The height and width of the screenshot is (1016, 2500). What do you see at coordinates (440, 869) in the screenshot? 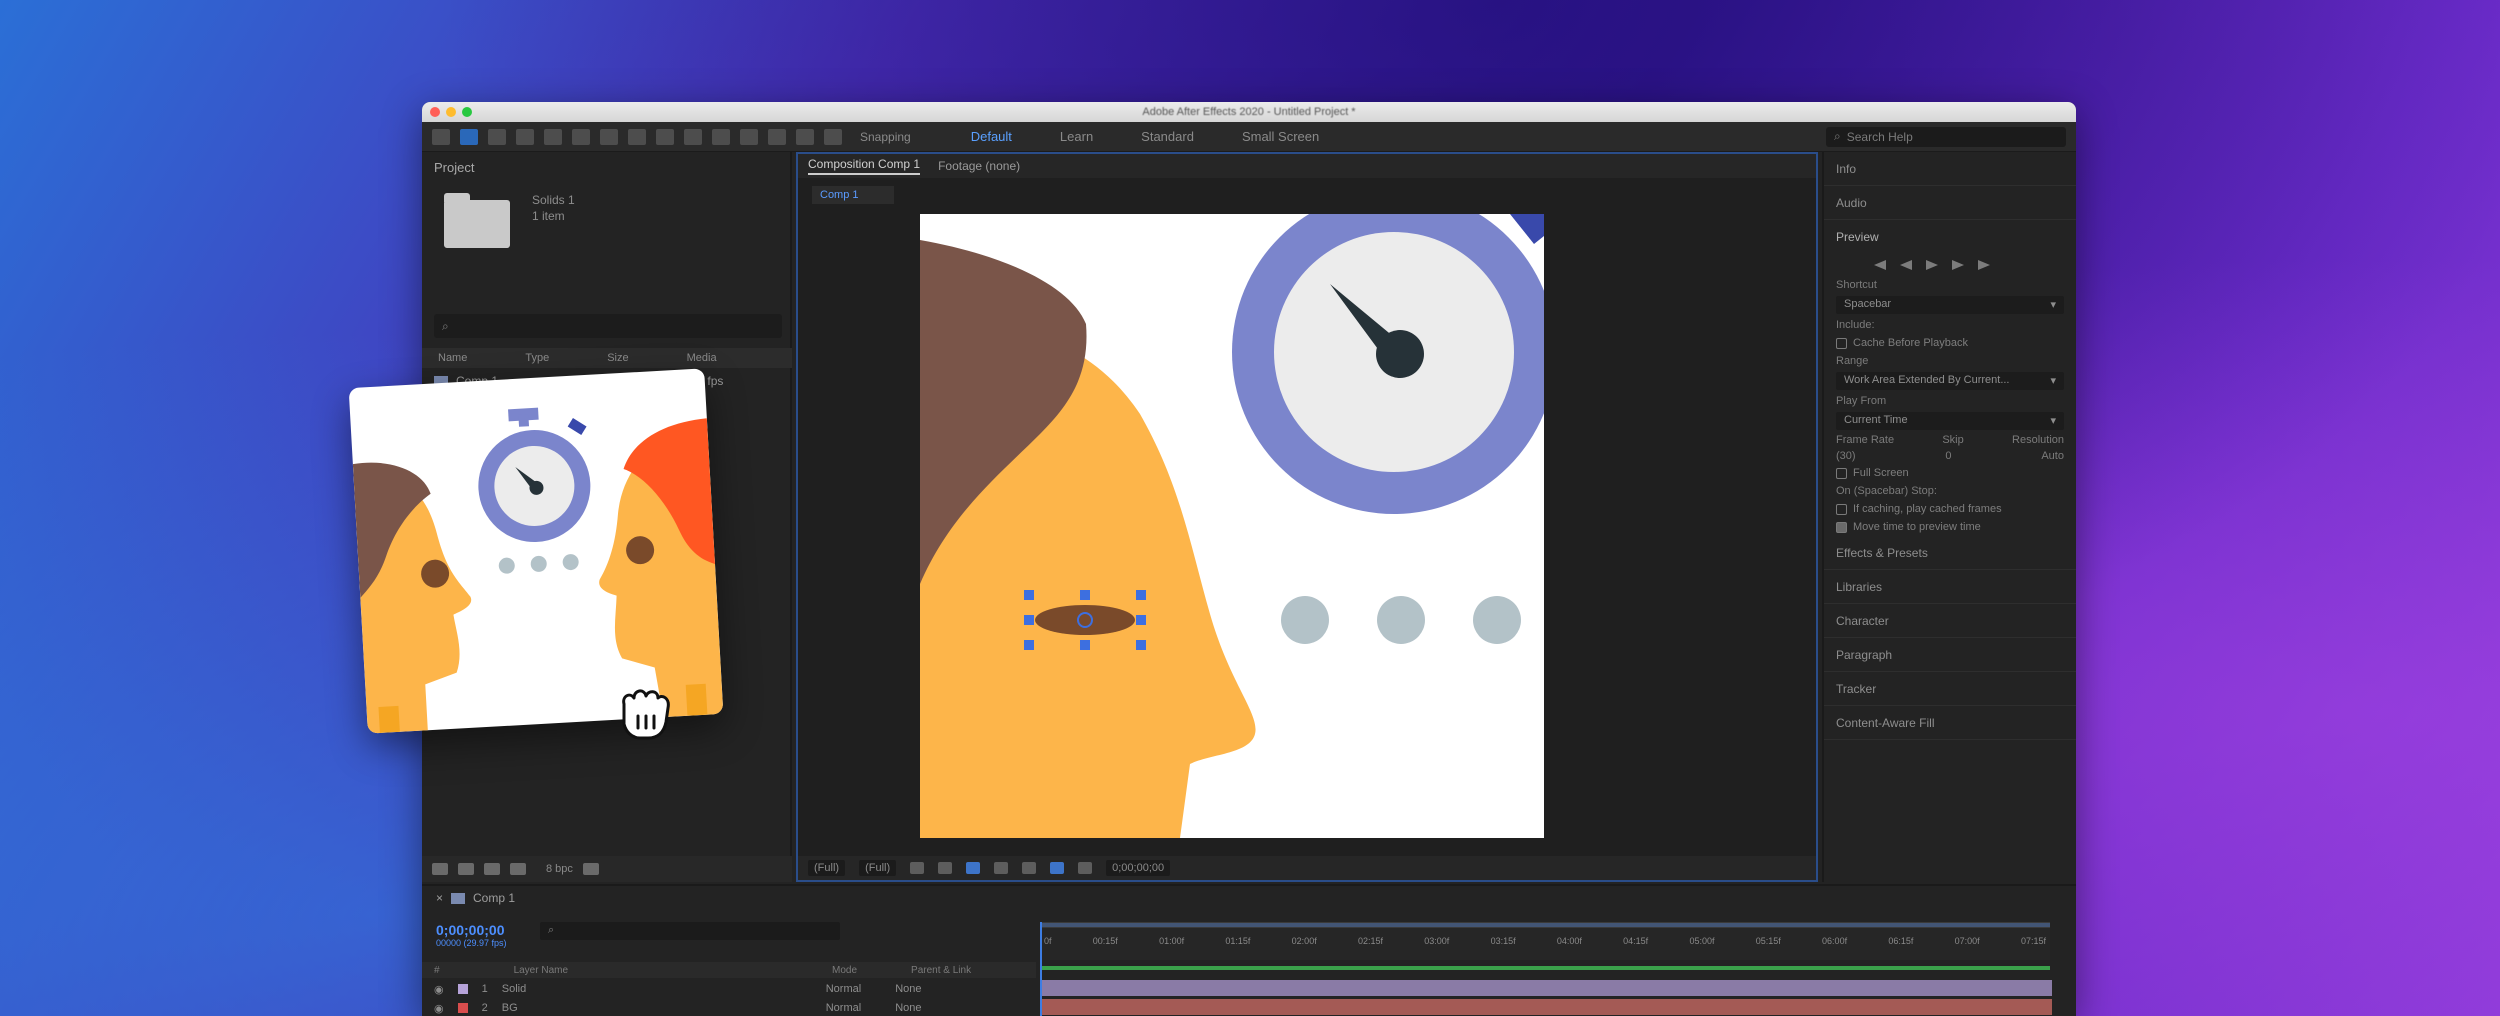
I see `interpret-footage-icon` at bounding box center [440, 869].